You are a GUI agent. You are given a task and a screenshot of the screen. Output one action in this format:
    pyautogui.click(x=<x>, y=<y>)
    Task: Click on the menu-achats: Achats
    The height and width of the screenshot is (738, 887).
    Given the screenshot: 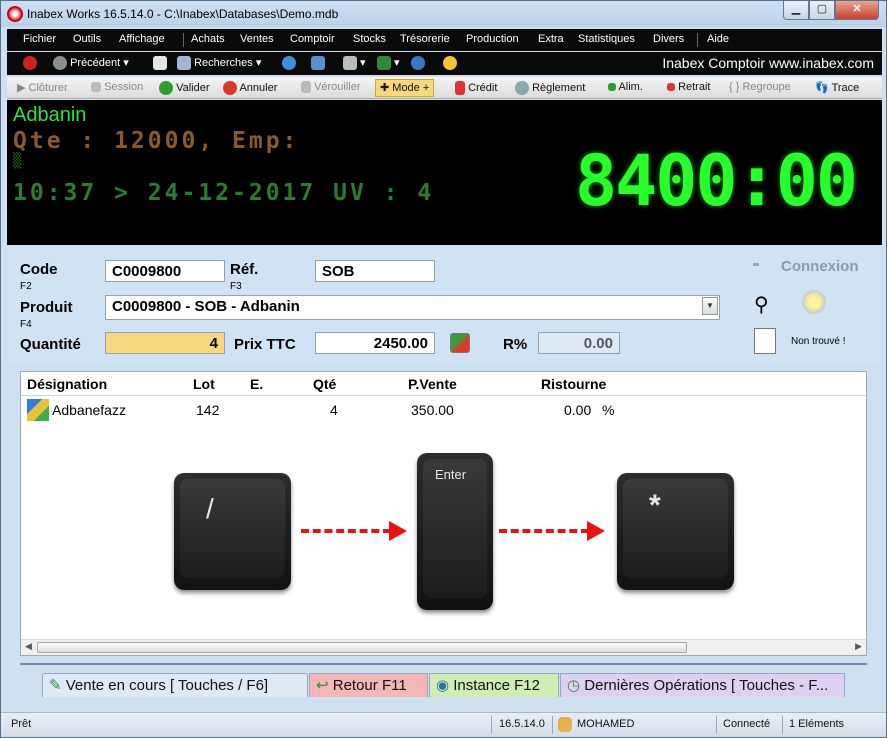 What is the action you would take?
    pyautogui.click(x=208, y=39)
    